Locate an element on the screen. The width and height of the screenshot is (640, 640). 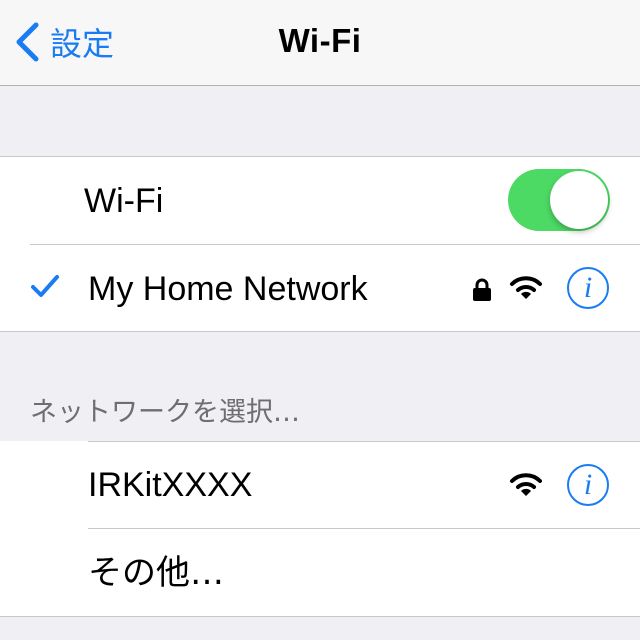
page-title: Wi-Fi is located at coordinates (320, 40).